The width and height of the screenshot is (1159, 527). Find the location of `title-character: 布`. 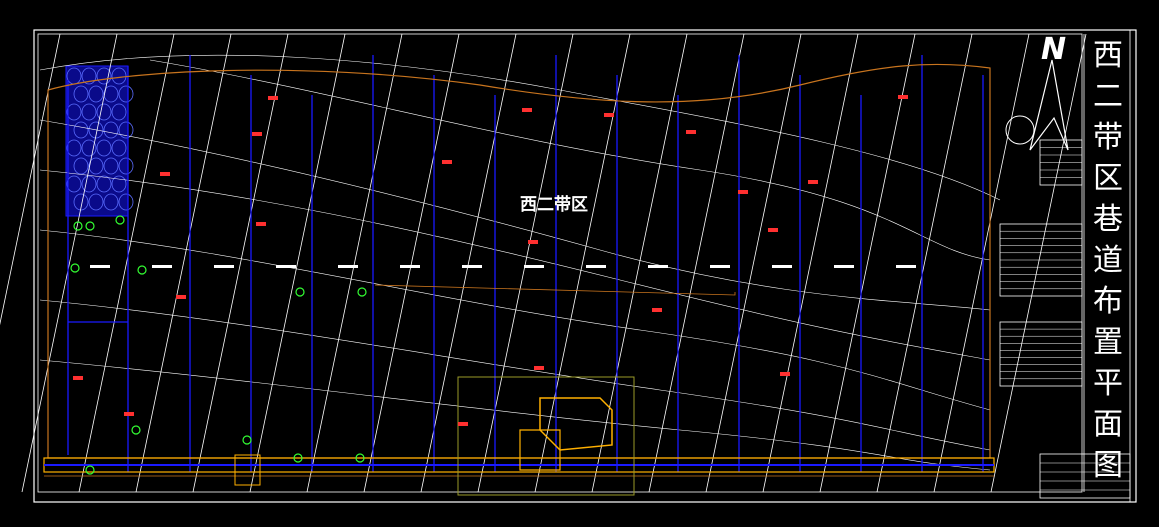

title-character: 布 is located at coordinates (1108, 301).